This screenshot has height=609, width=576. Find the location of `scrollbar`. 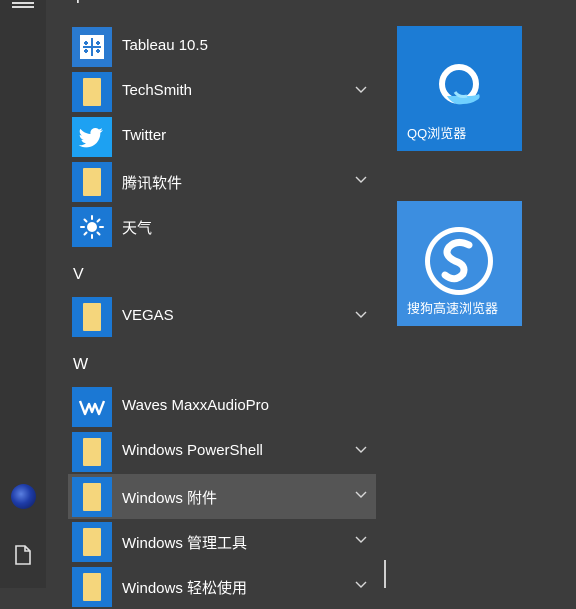

scrollbar is located at coordinates (385, 574).